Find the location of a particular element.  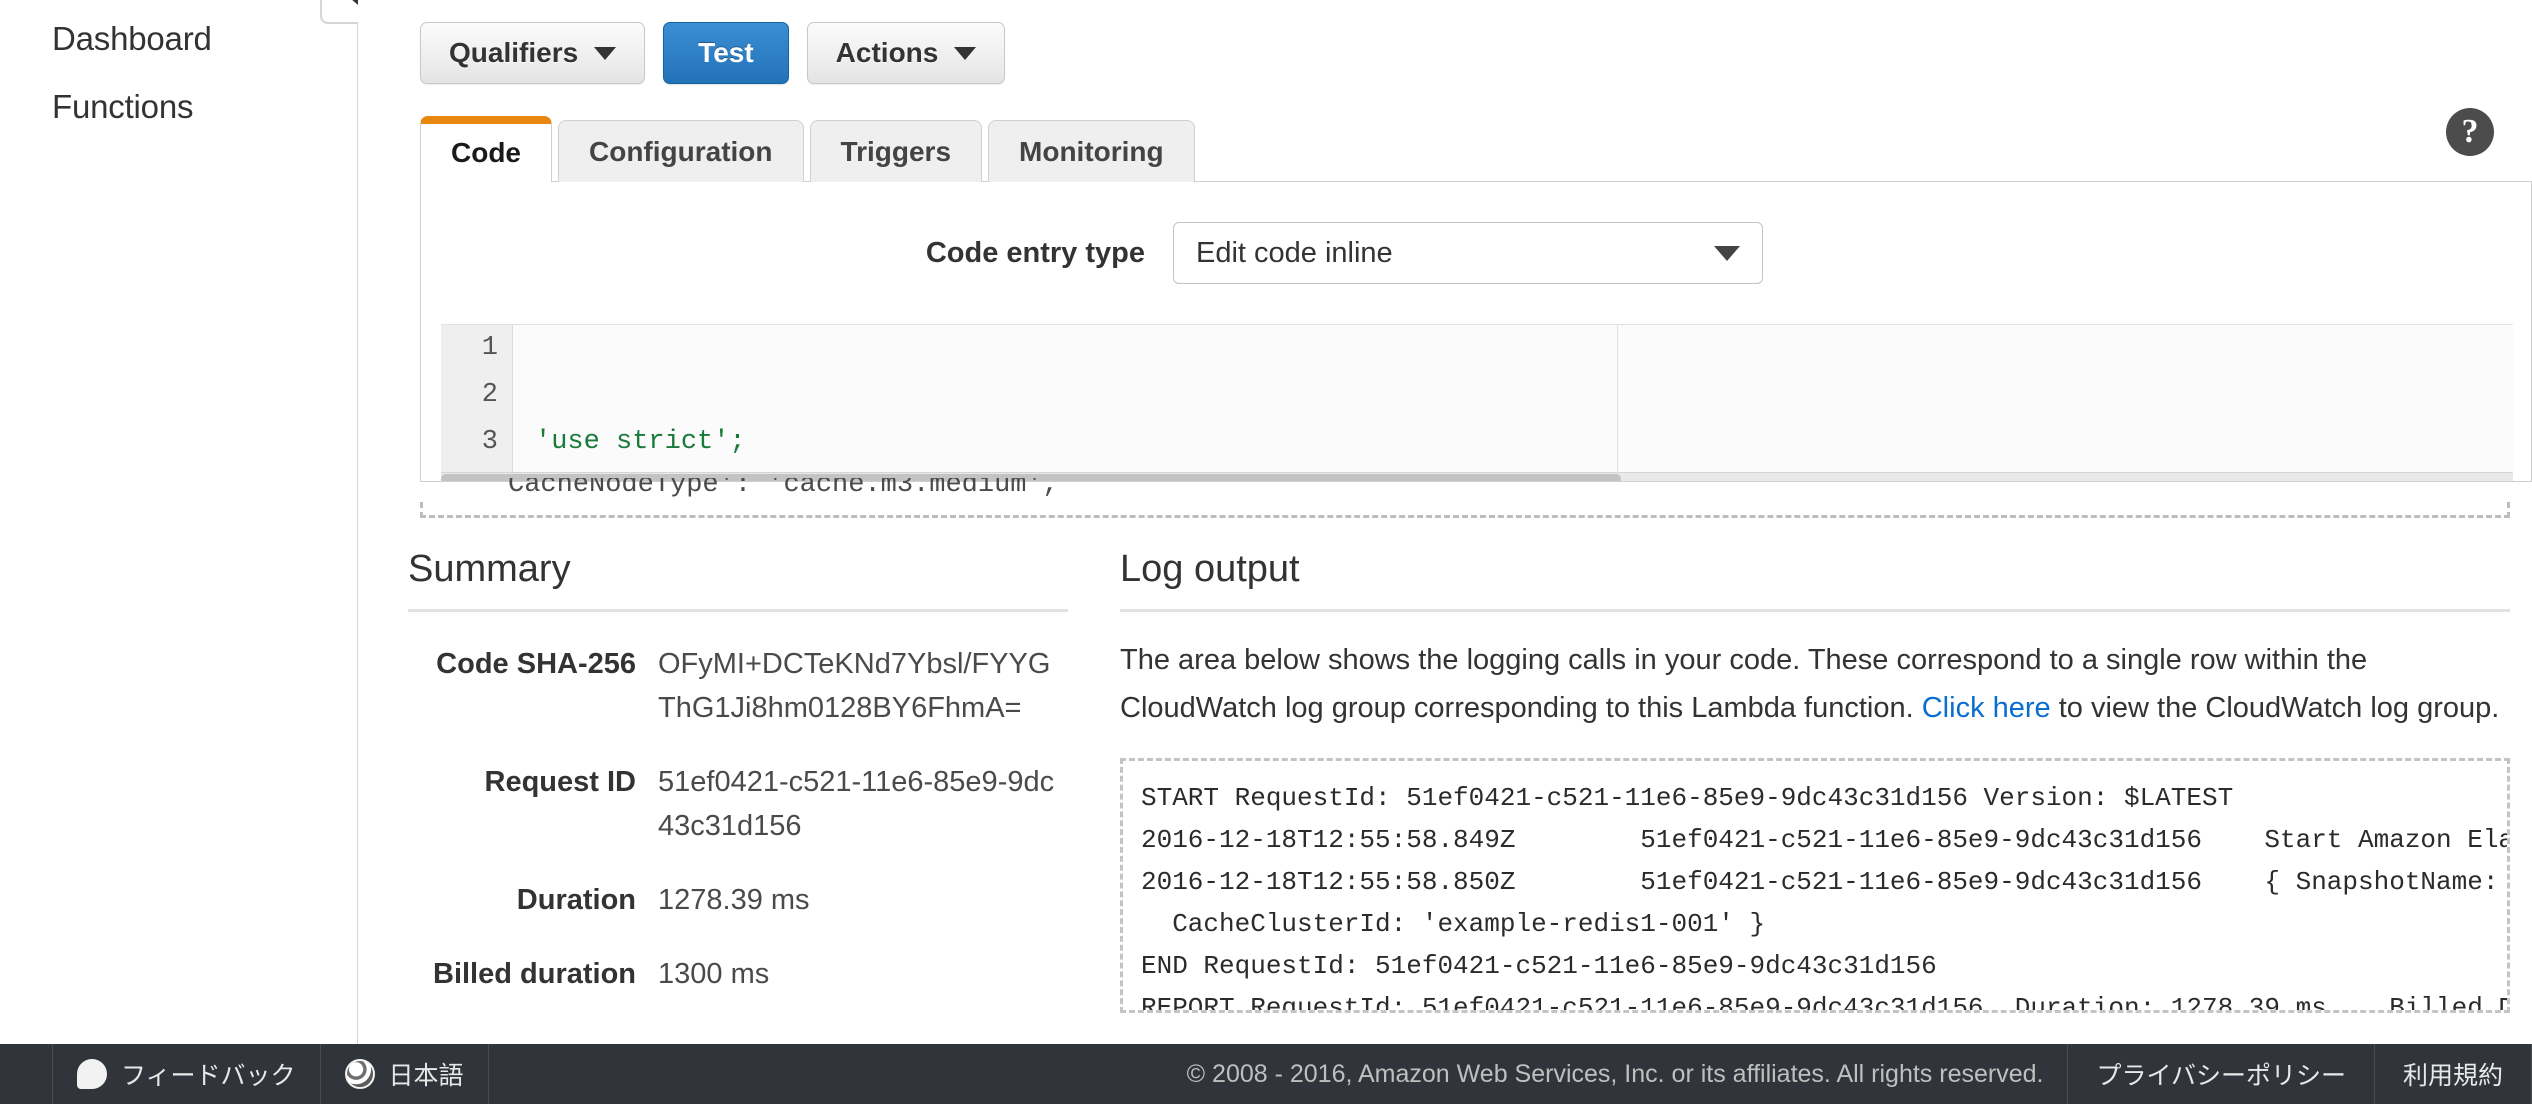

clipped-code-fragment: CacheNodeType': 'cache.m3.medium', is located at coordinates (1465, 500).